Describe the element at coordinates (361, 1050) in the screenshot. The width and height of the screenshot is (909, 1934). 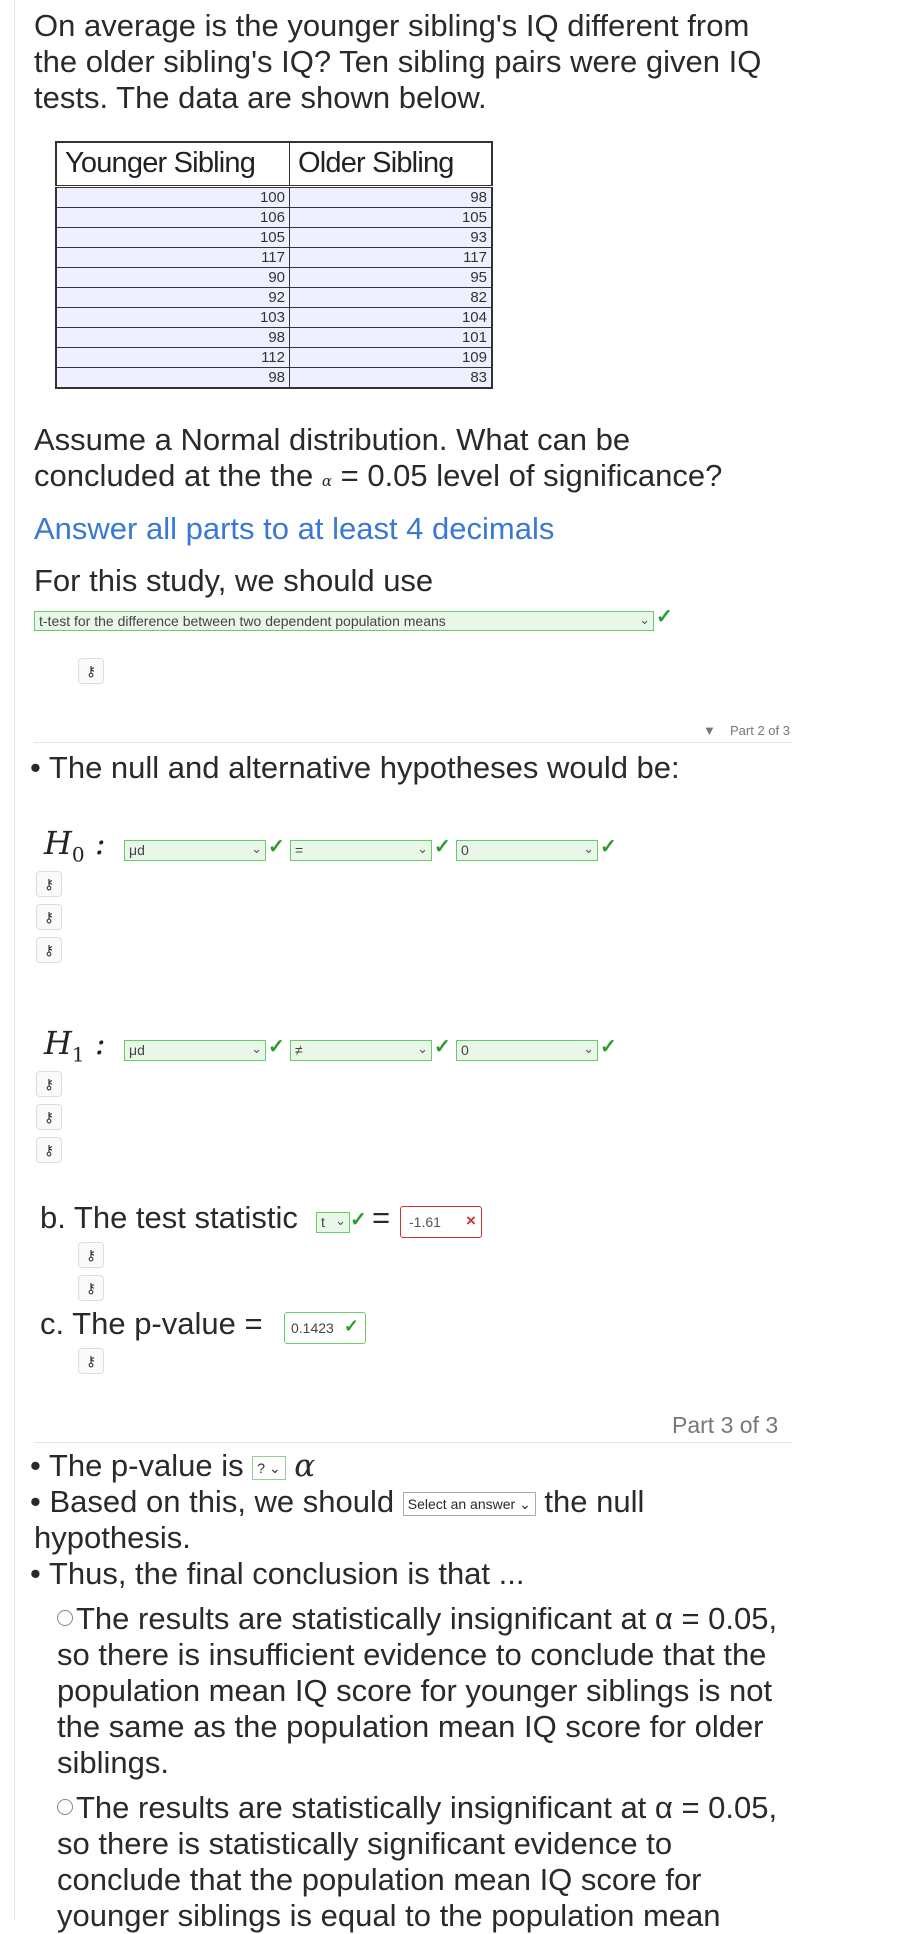
I see `h1-operator-select: ≠ ⌄` at that location.